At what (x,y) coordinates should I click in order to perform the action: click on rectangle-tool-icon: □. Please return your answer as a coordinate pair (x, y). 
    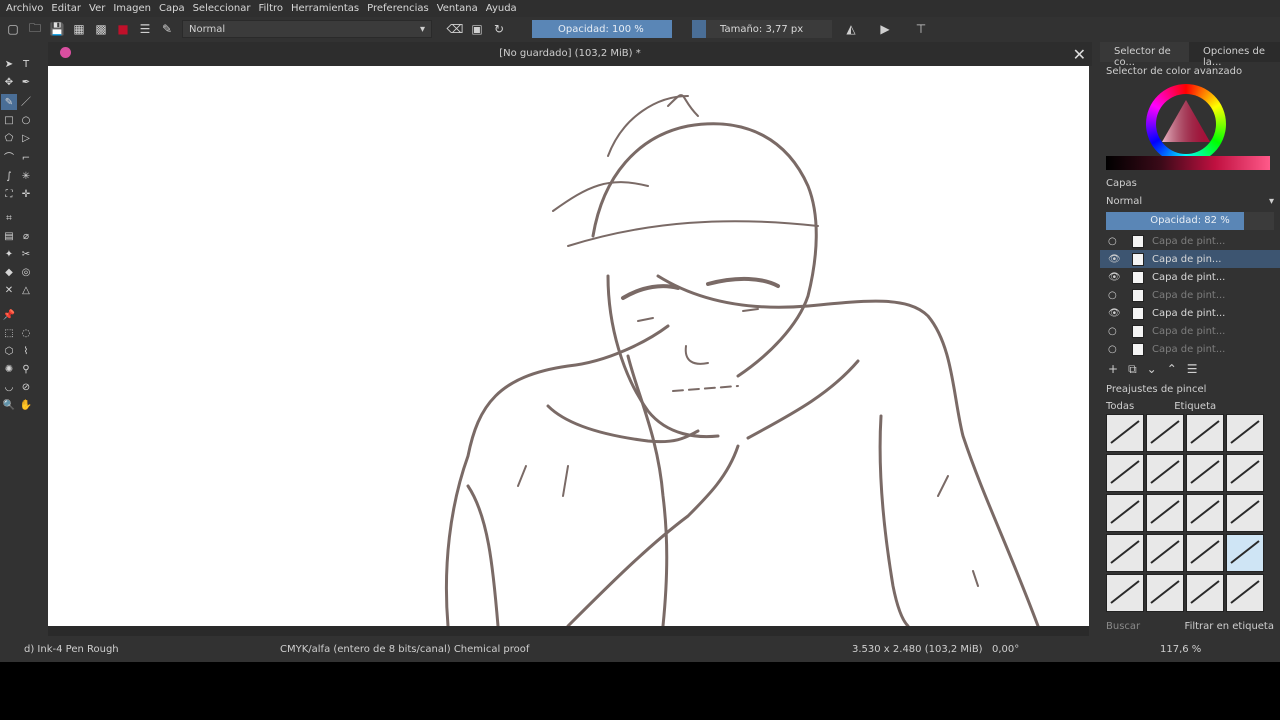
    Looking at the image, I should click on (9, 120).